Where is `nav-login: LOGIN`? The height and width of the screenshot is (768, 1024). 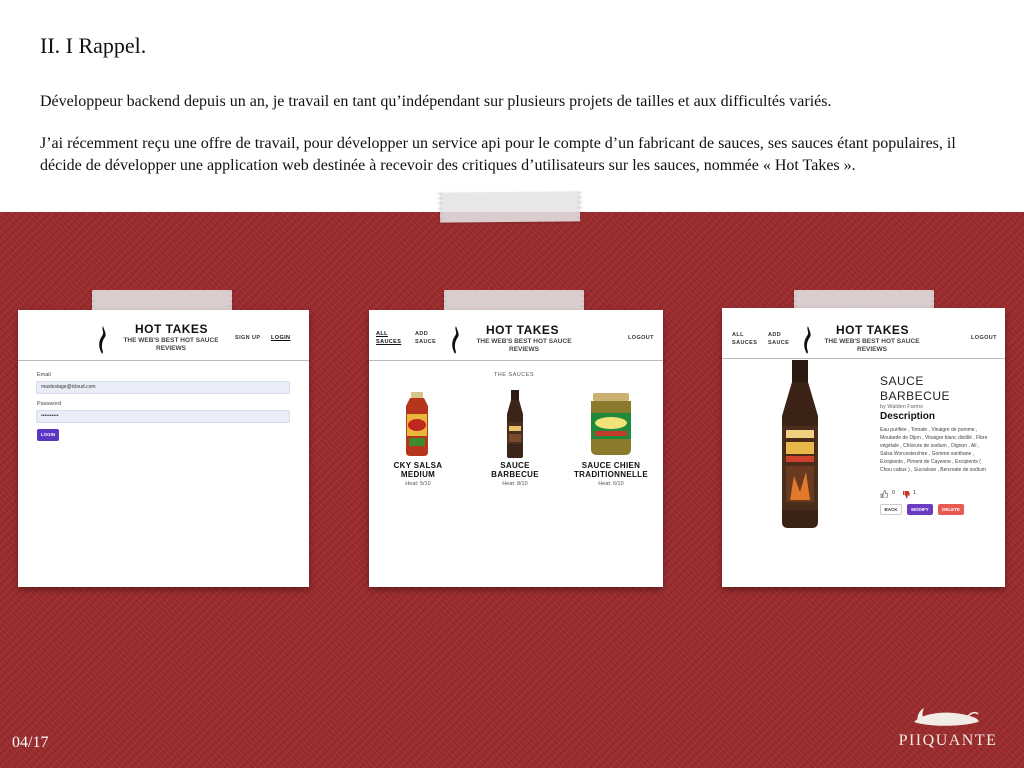 nav-login: LOGIN is located at coordinates (280, 338).